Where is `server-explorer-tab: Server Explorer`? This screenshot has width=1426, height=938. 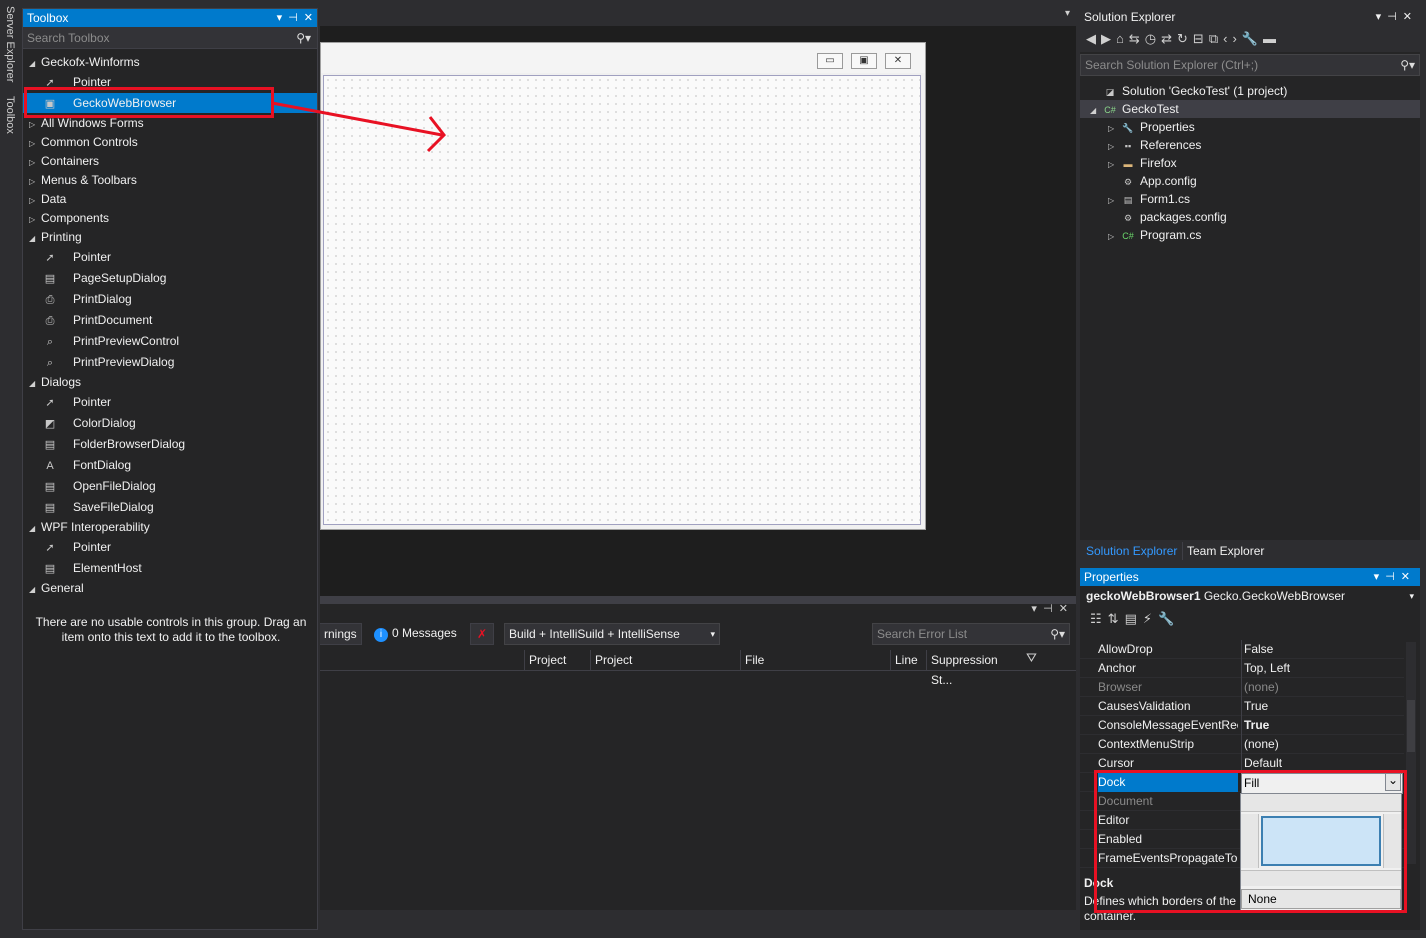
server-explorer-tab: Server Explorer is located at coordinates (10, 44).